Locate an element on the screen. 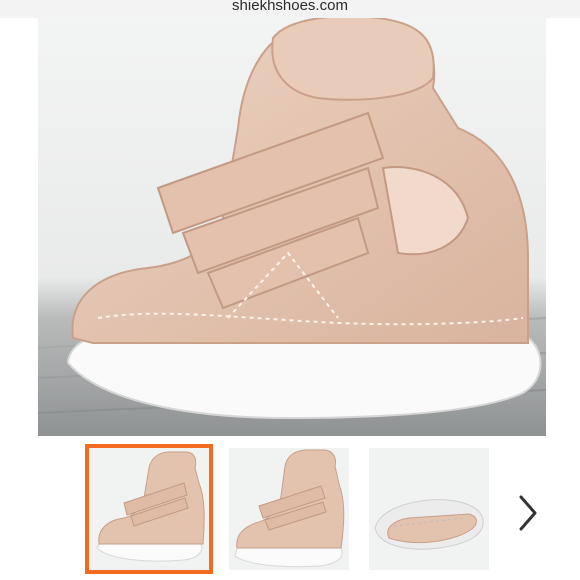  sneaker-angle-view-photo is located at coordinates (289, 509).